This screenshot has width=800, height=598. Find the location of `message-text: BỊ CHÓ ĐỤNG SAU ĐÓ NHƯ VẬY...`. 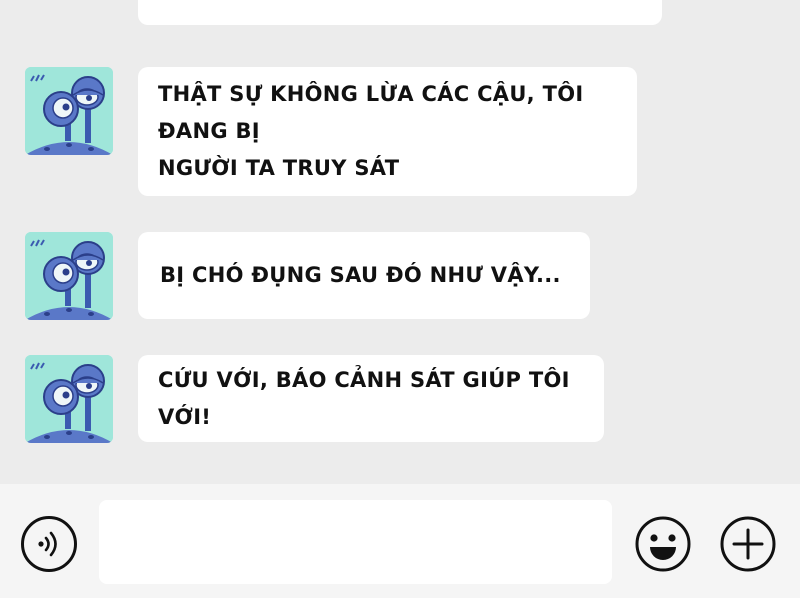

message-text: BỊ CHÓ ĐỤNG SAU ĐÓ NHƯ VẬY... is located at coordinates (360, 275).